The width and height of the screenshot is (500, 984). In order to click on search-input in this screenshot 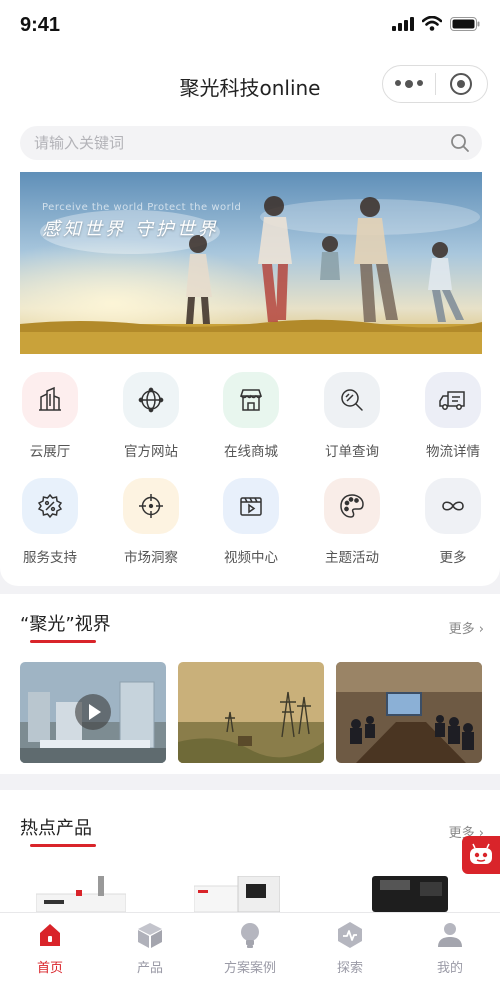, I will do `click(234, 143)`.